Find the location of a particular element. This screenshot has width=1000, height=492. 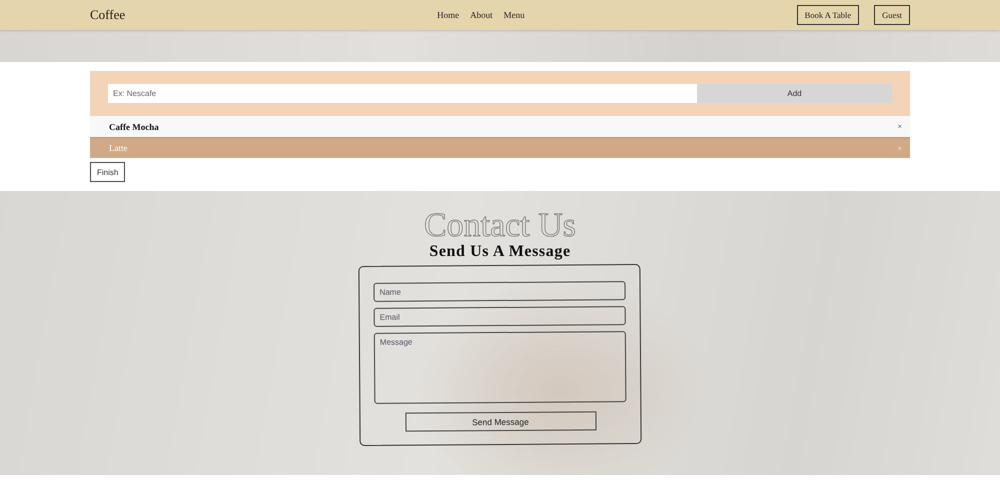

message-field: Message is located at coordinates (500, 367).